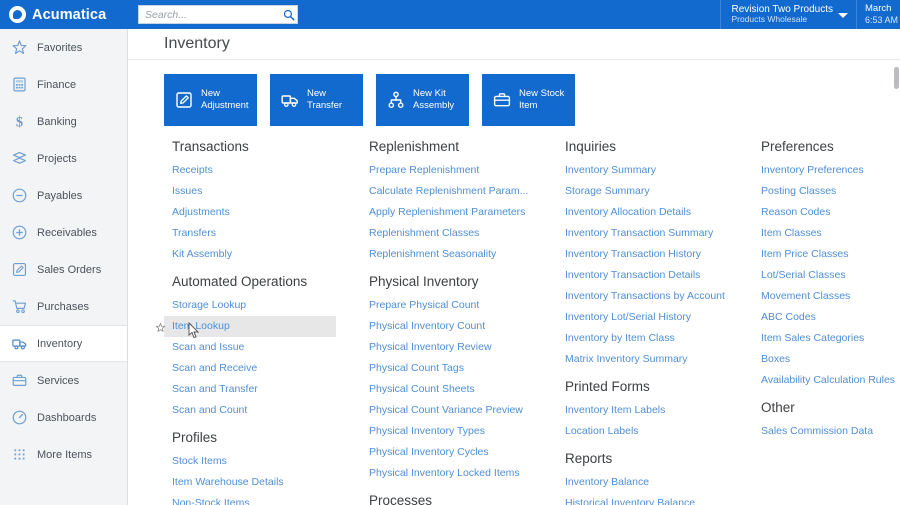  I want to click on menu-link-storage-lookup: Storage Lookup, so click(262, 305).